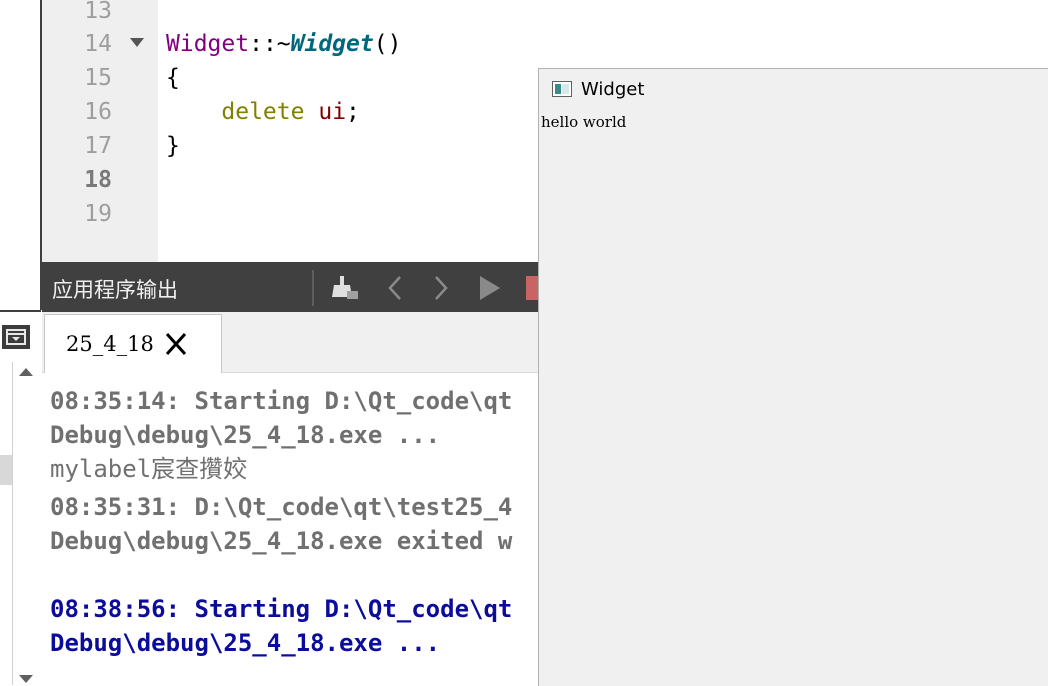  What do you see at coordinates (137, 42) in the screenshot?
I see `fold-arrow-icon` at bounding box center [137, 42].